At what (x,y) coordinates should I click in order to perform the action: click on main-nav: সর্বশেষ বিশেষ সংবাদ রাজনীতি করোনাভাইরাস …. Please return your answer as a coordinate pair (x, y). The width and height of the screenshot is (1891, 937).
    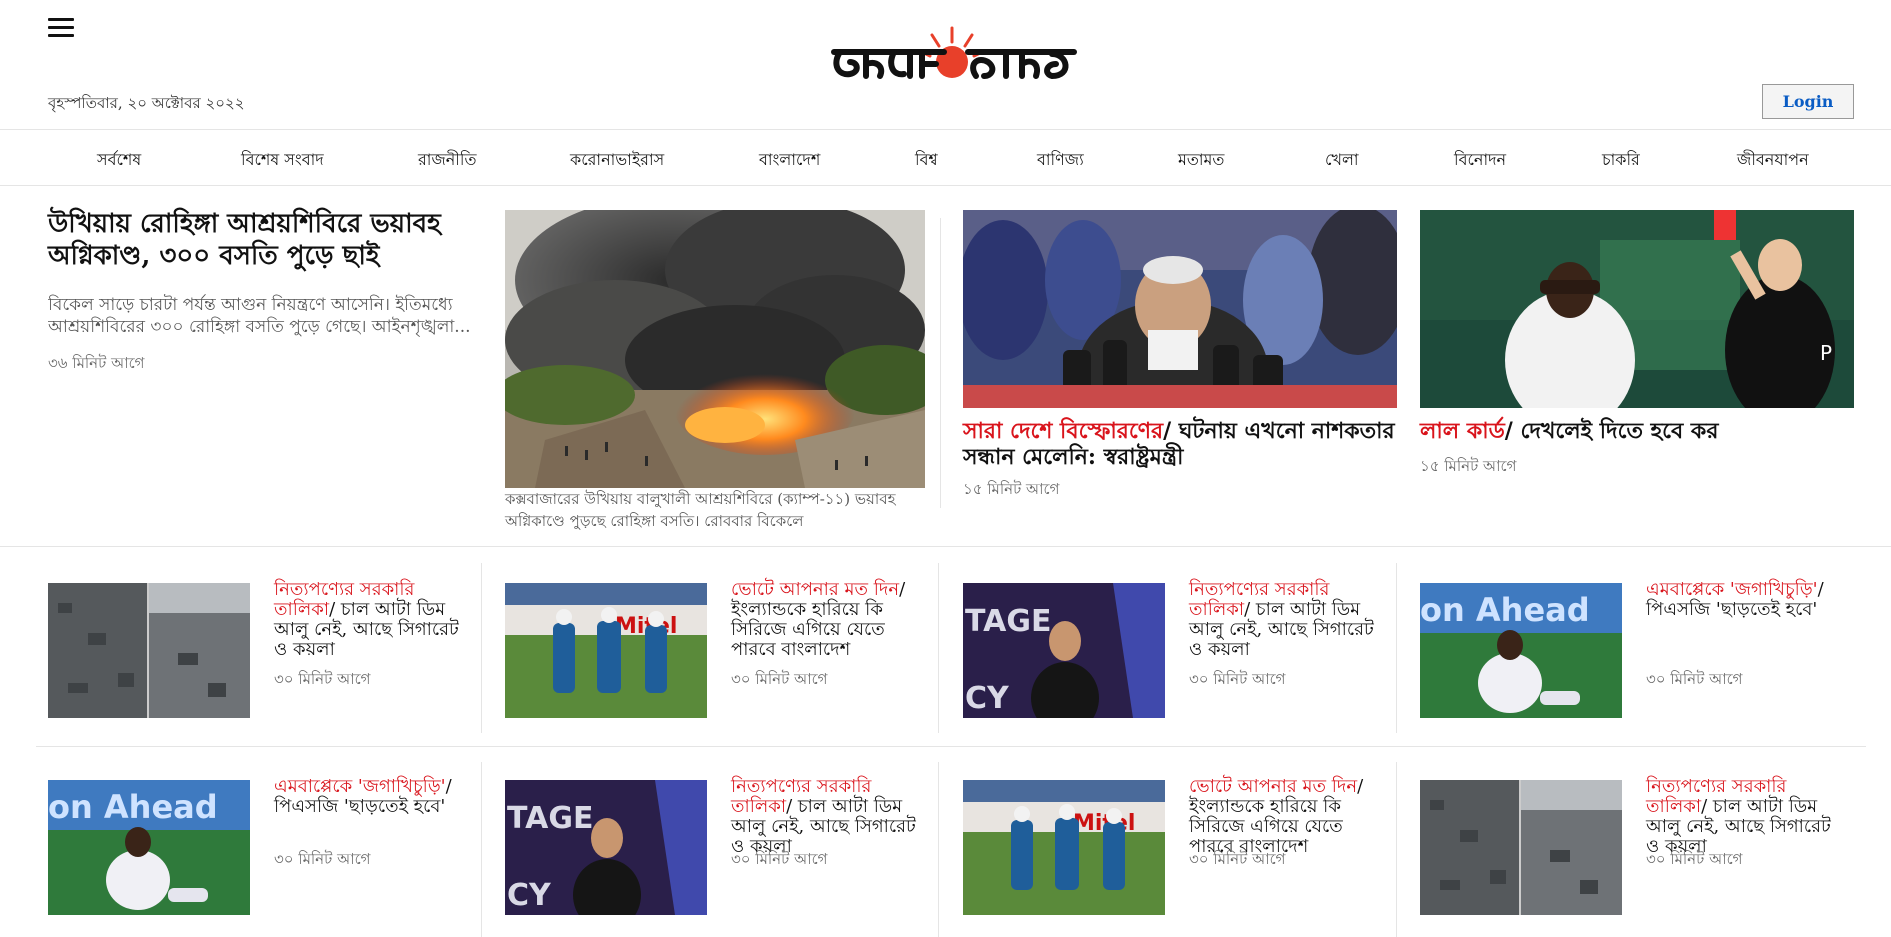
    Looking at the image, I should click on (945, 157).